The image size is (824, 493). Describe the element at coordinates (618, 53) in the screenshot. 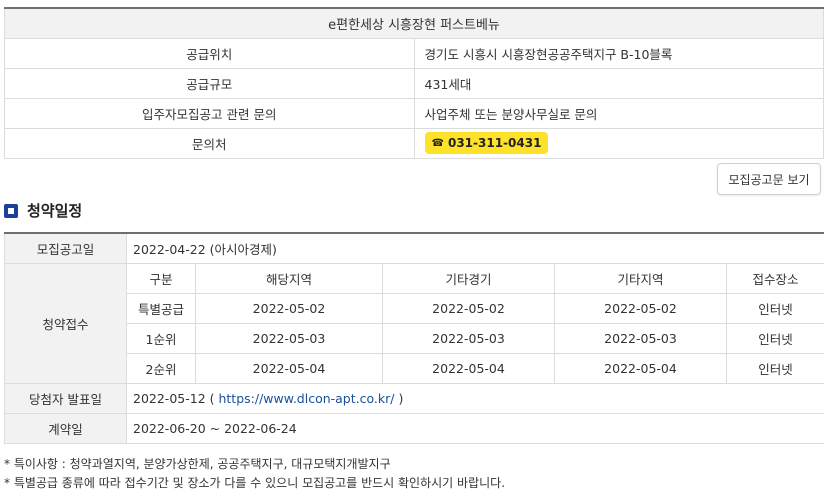

I see `info-value: 경기도 시흥시 시흥장현공공주택지구 B-10블록` at that location.